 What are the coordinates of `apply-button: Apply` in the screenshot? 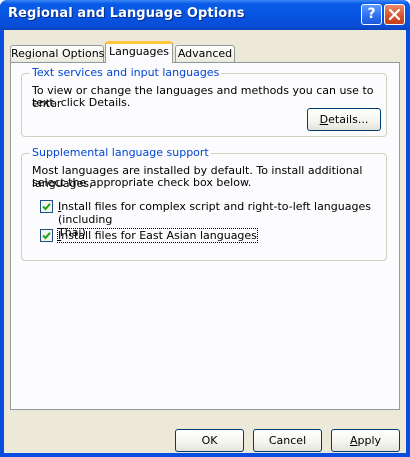 It's located at (365, 440).